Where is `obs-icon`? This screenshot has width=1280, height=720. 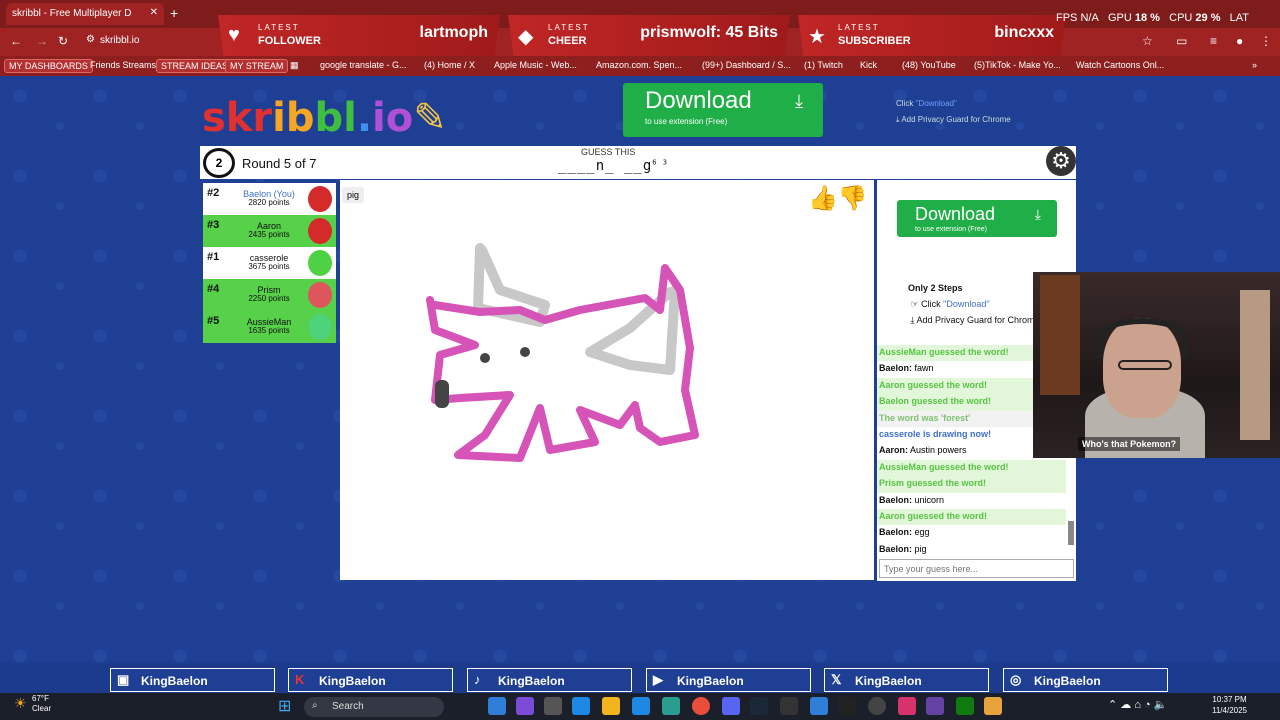
obs-icon is located at coordinates (877, 706).